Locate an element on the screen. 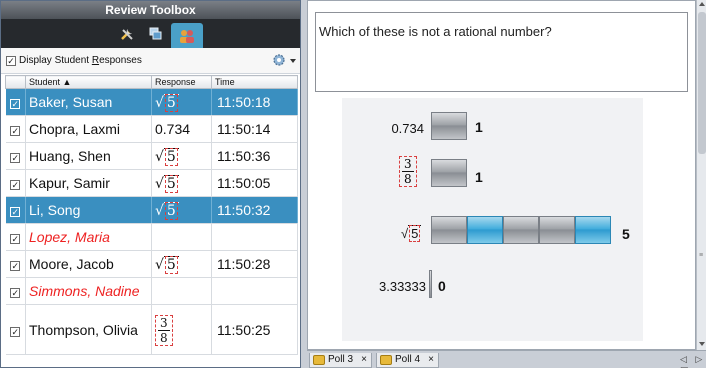 The width and height of the screenshot is (706, 368). response-time is located at coordinates (254, 237).